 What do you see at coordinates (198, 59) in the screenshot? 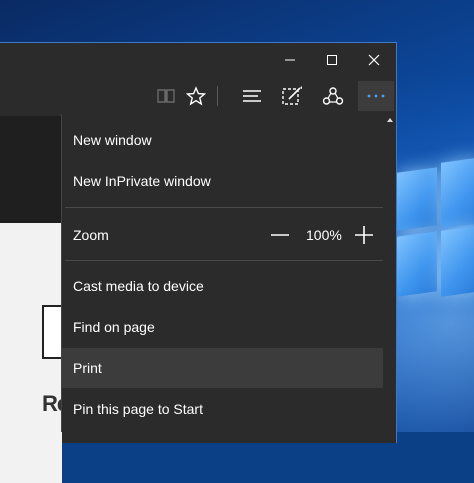
I see `title-bar` at bounding box center [198, 59].